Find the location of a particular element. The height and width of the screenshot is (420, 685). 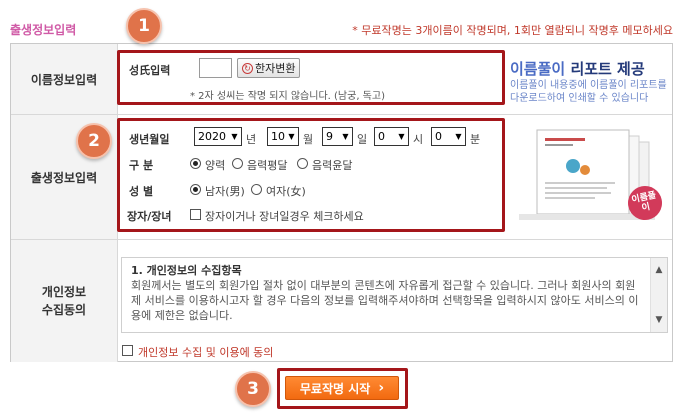

name-section-label: 이름정보입력 is located at coordinates (64, 79).